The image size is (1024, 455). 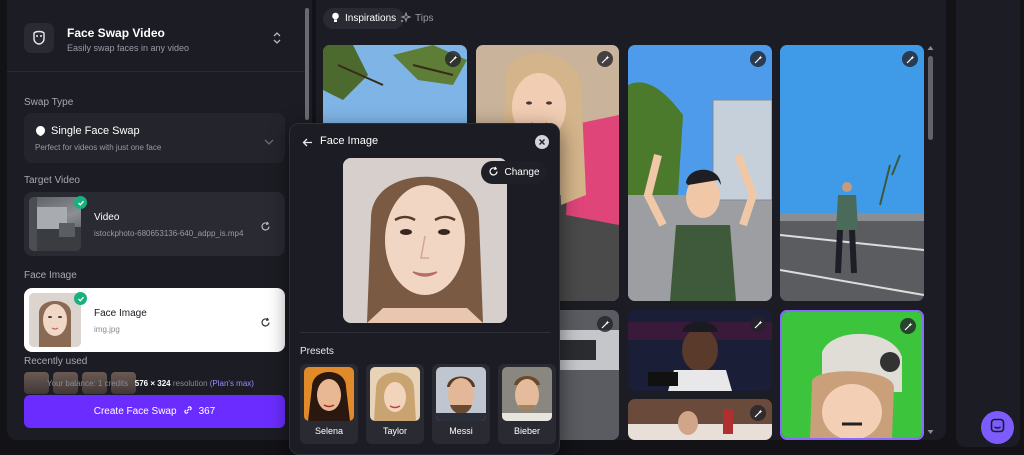 I want to click on balance-credits: 1 credits, so click(x=113, y=383).